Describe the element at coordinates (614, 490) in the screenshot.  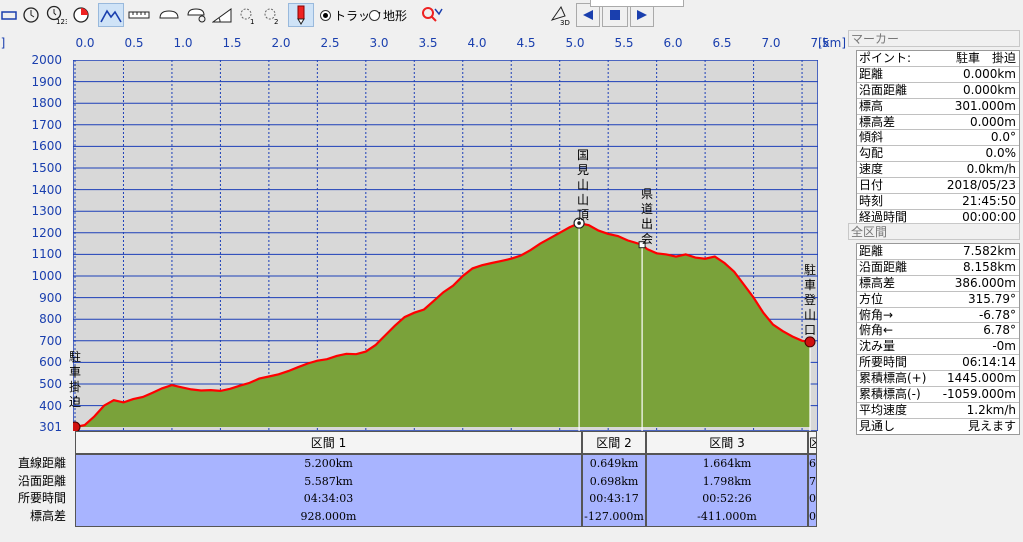
I see `segment-2-values: 0.649km 0.698km 00:43:17 -127.000m` at that location.